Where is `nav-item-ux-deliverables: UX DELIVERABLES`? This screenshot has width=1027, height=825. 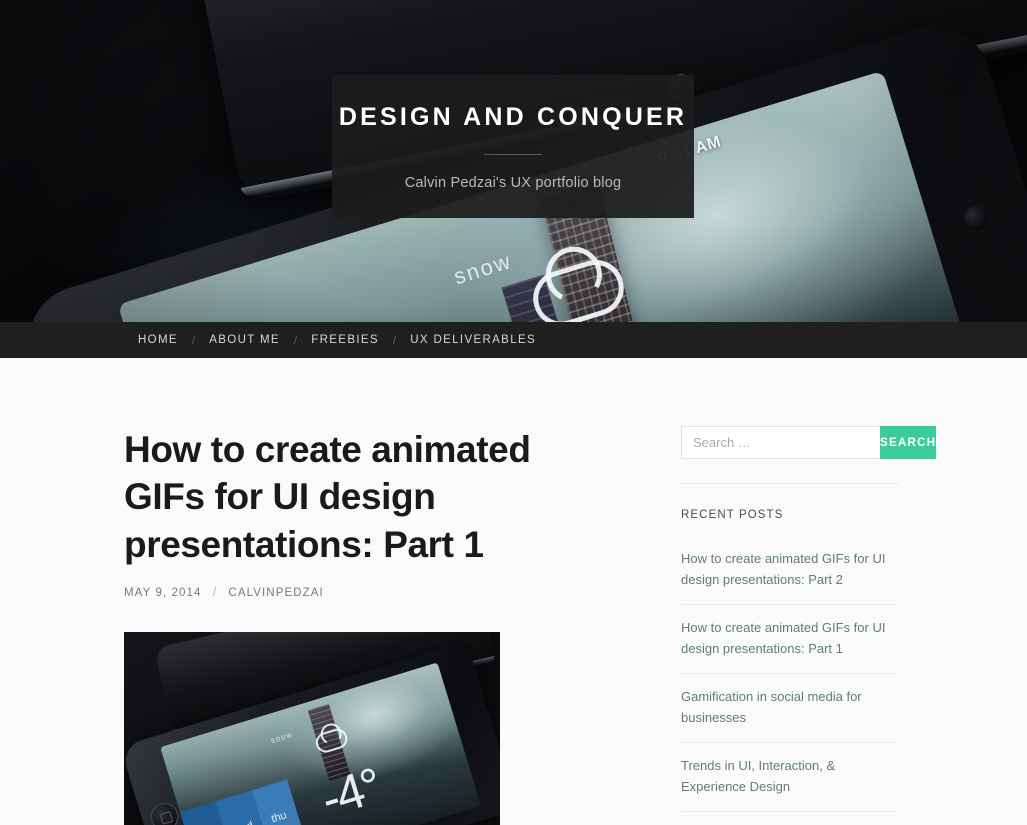 nav-item-ux-deliverables: UX DELIVERABLES is located at coordinates (473, 340).